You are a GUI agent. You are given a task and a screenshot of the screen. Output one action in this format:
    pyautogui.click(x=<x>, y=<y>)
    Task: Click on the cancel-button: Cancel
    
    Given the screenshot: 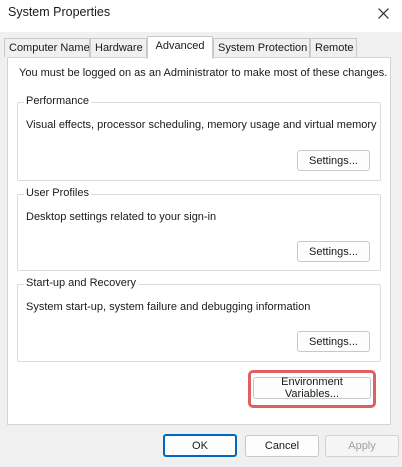 What is the action you would take?
    pyautogui.click(x=282, y=446)
    